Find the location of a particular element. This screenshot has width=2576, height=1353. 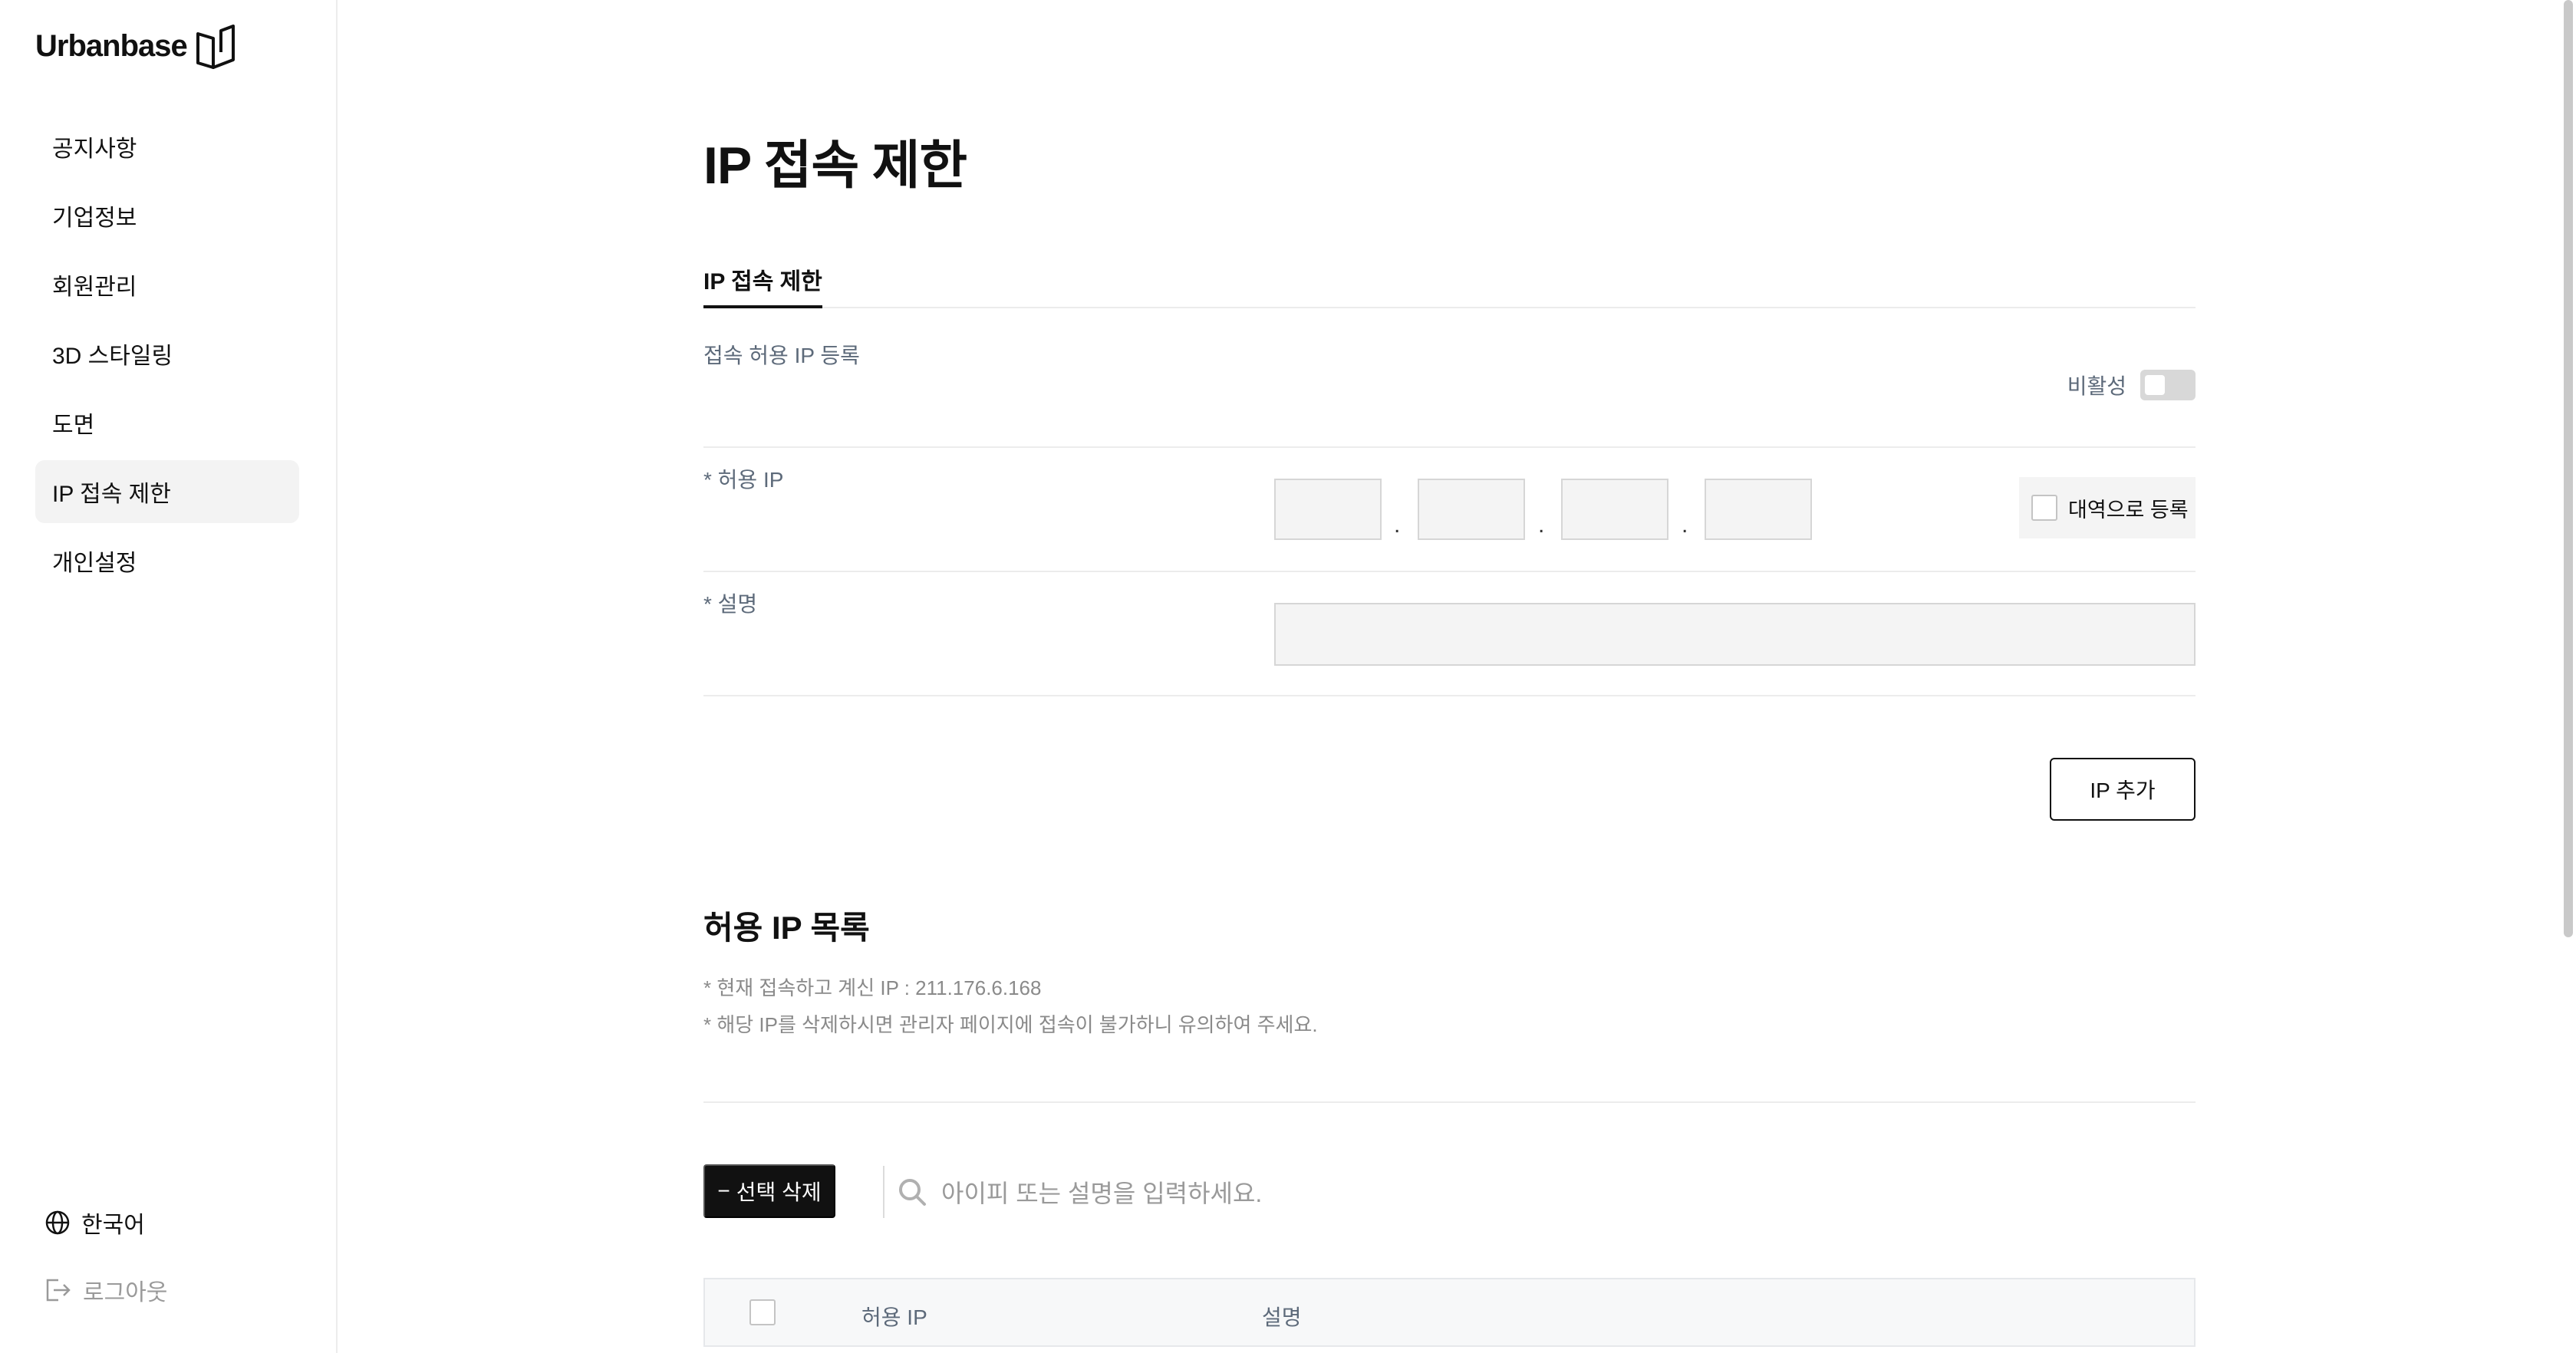

scrollbar-thumb is located at coordinates (2568, 468).